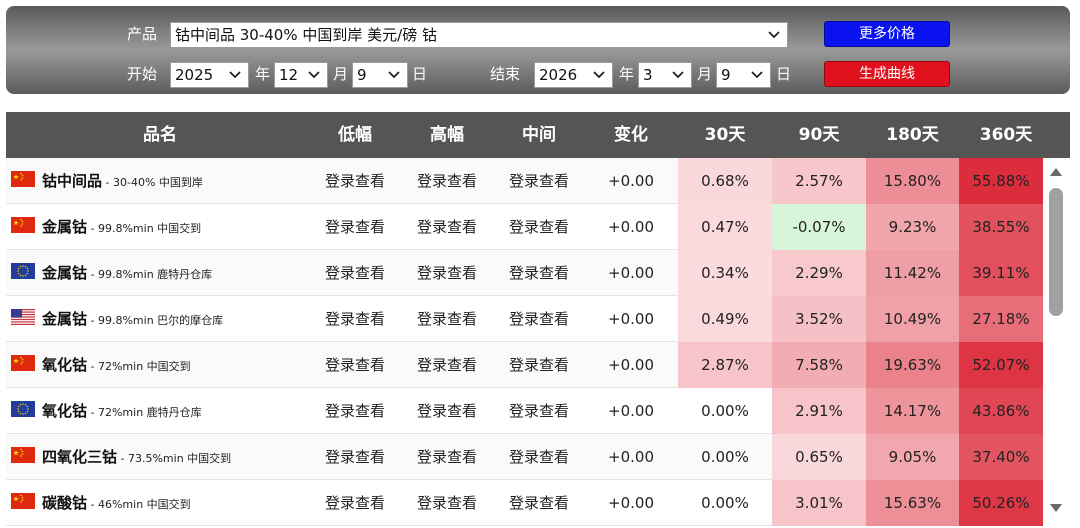  What do you see at coordinates (479, 35) in the screenshot?
I see `product-select: 钴中间品 30-40% 中国到岸 美元/磅 钴` at bounding box center [479, 35].